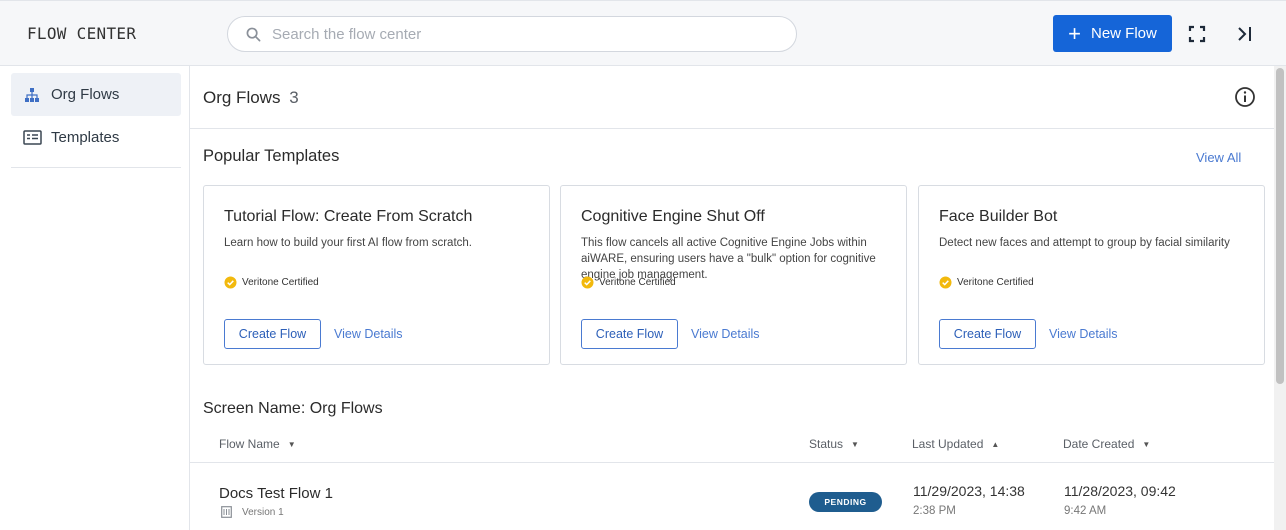 The height and width of the screenshot is (530, 1286). Describe the element at coordinates (934, 511) in the screenshot. I see `last-updated-time: 2:38 PM` at that location.